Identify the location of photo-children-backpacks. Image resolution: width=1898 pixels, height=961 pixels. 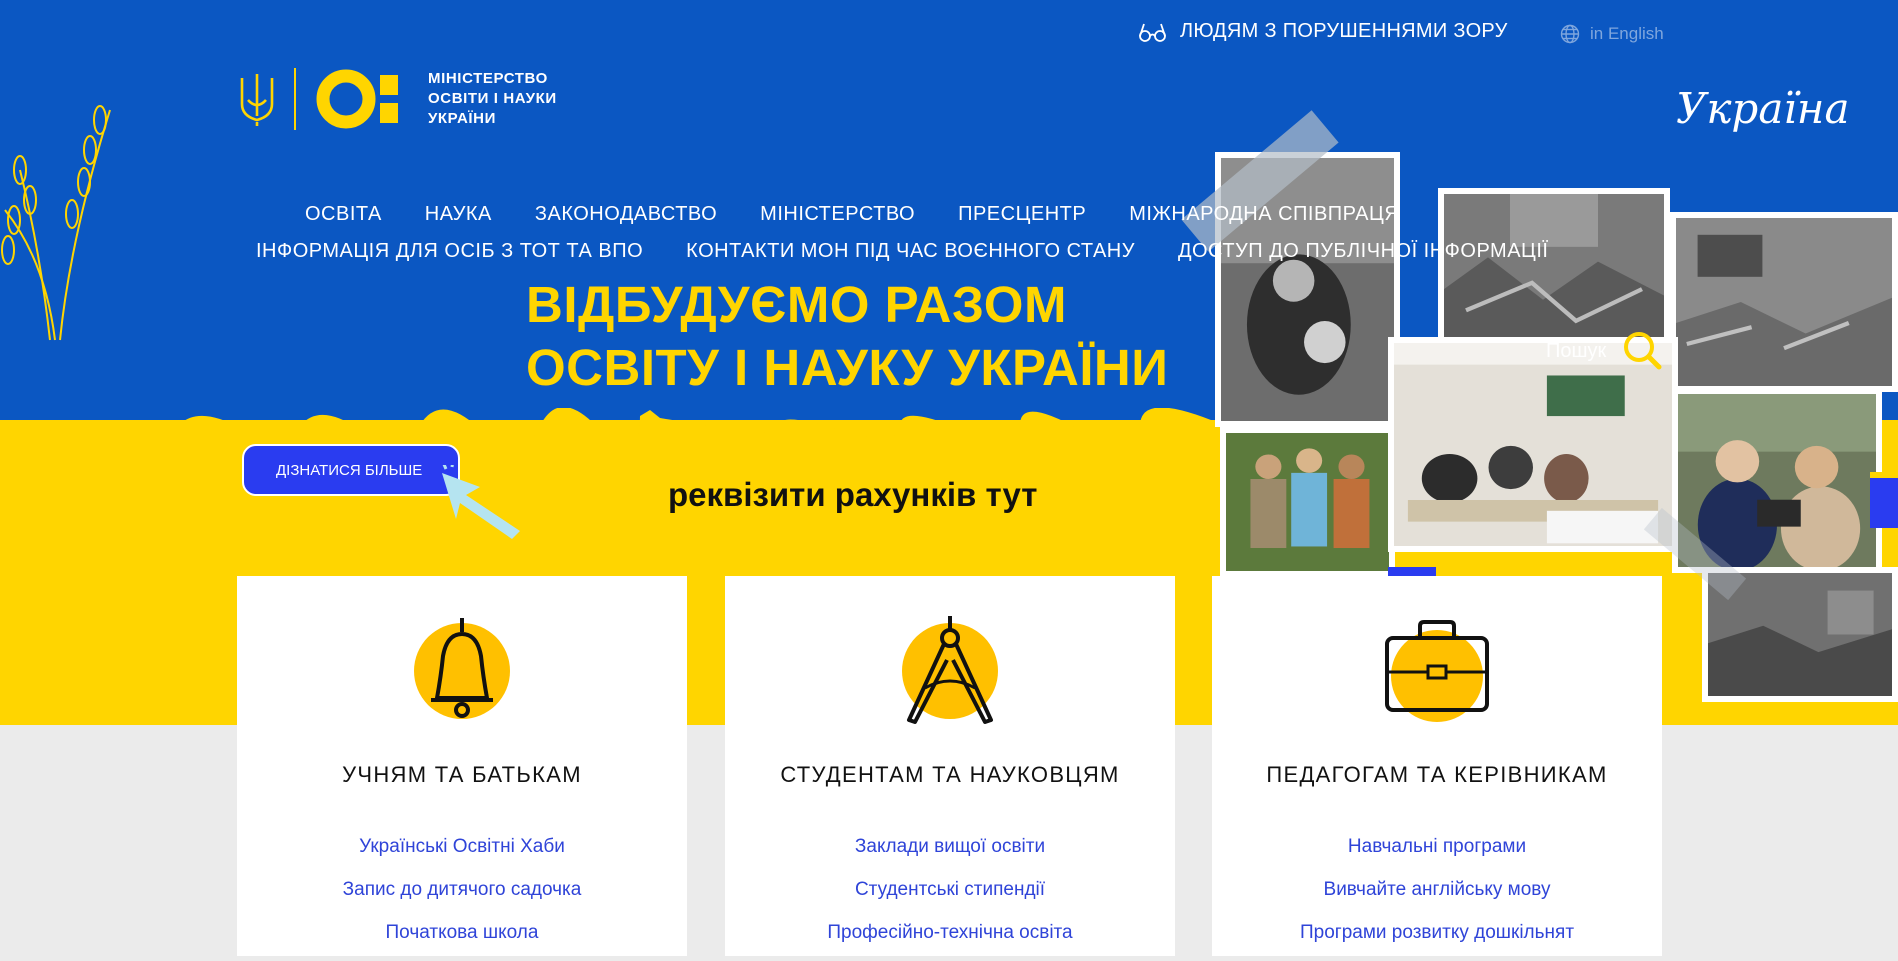
(1307, 502).